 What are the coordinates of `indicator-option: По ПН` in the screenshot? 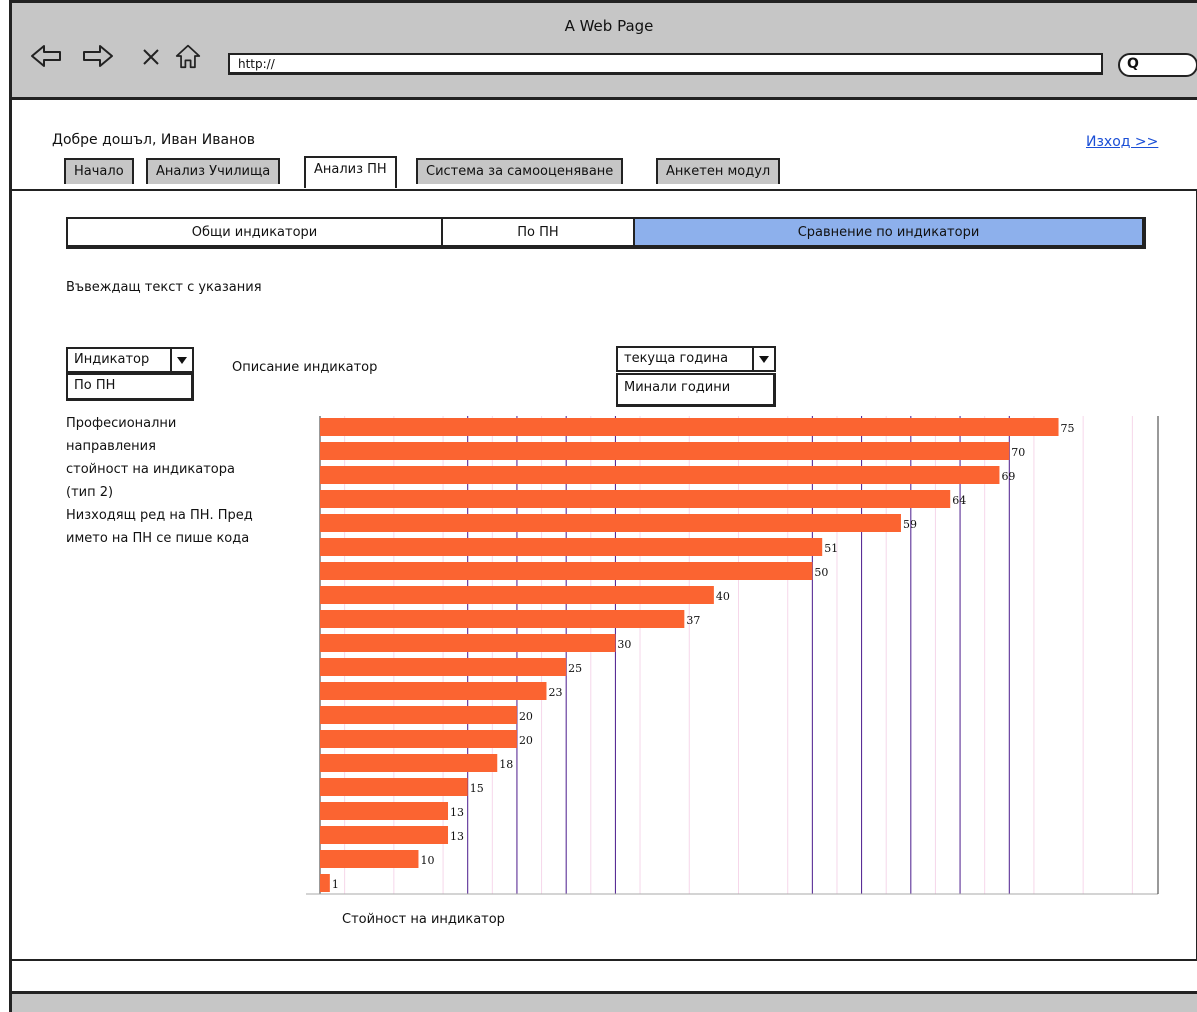 It's located at (130, 387).